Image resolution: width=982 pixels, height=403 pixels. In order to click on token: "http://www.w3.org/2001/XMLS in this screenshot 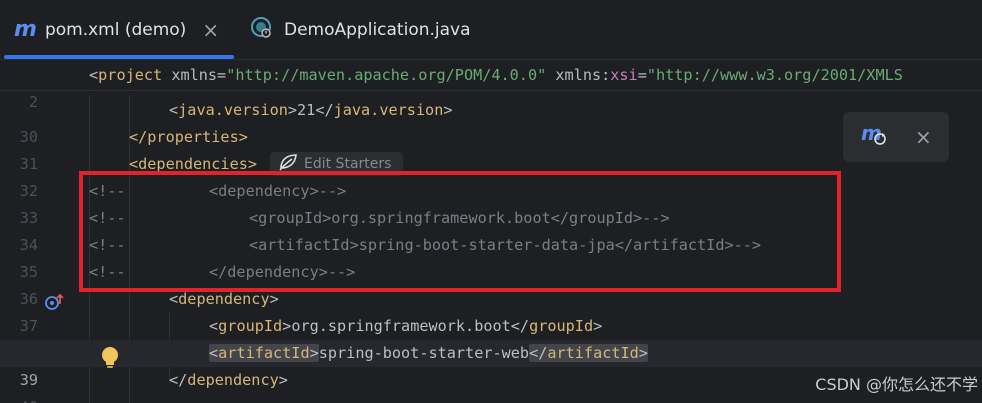, I will do `click(774, 75)`.